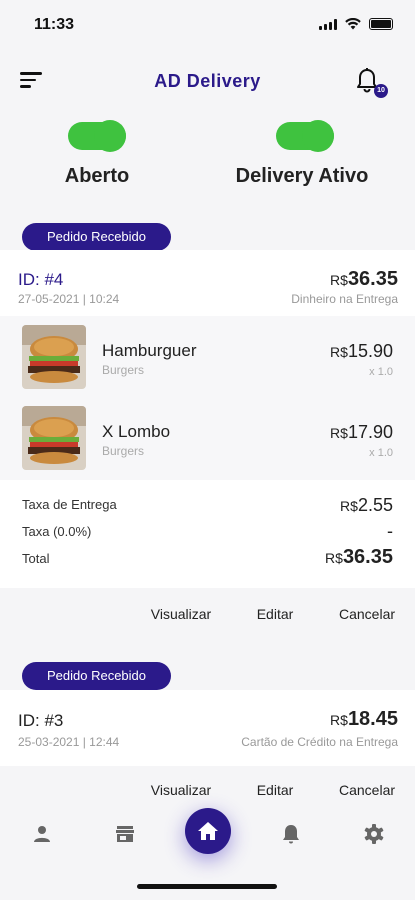  What do you see at coordinates (364, 279) in the screenshot?
I see `order-total: R$36.35` at bounding box center [364, 279].